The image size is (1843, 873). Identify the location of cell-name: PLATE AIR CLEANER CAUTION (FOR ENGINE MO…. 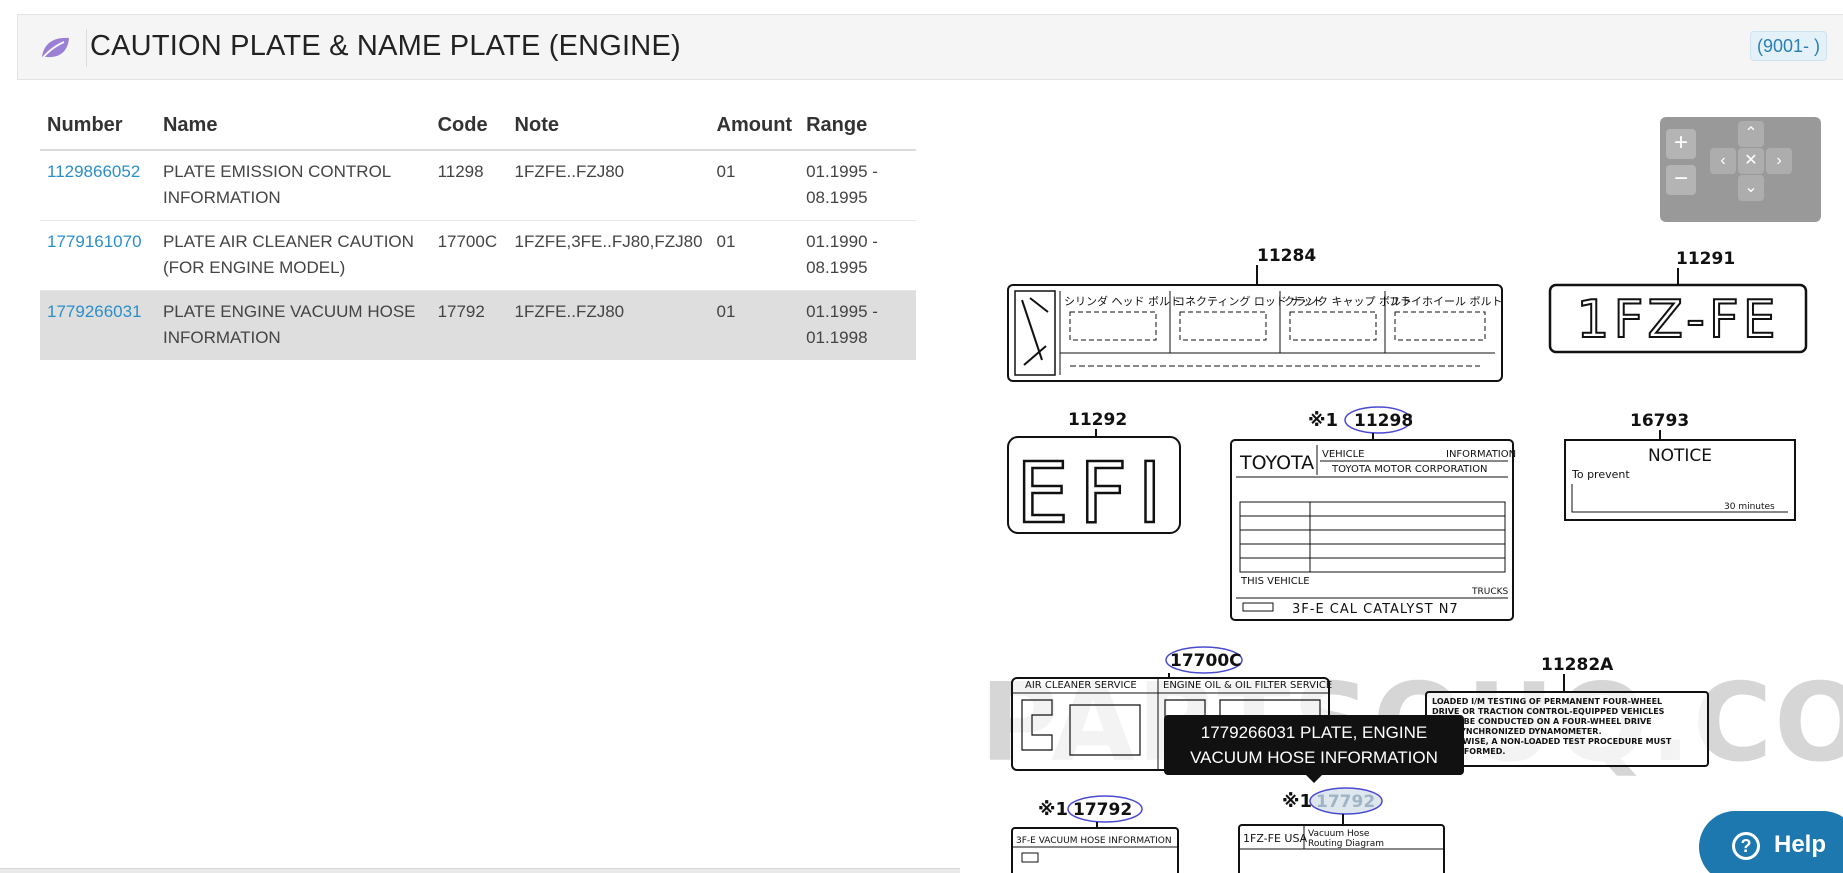
(293, 255).